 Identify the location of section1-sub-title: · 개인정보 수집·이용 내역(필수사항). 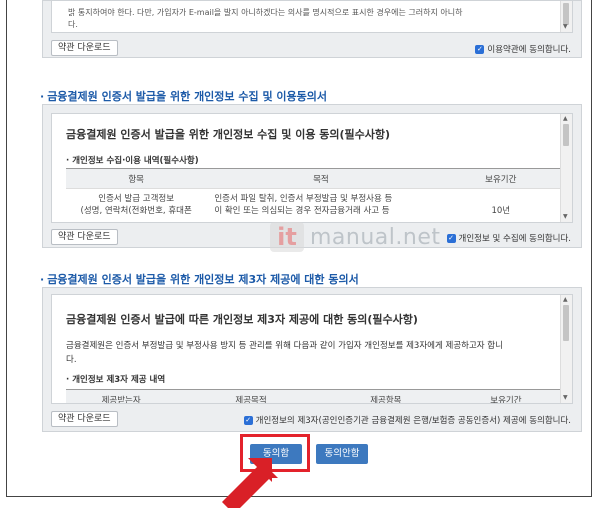
(132, 161).